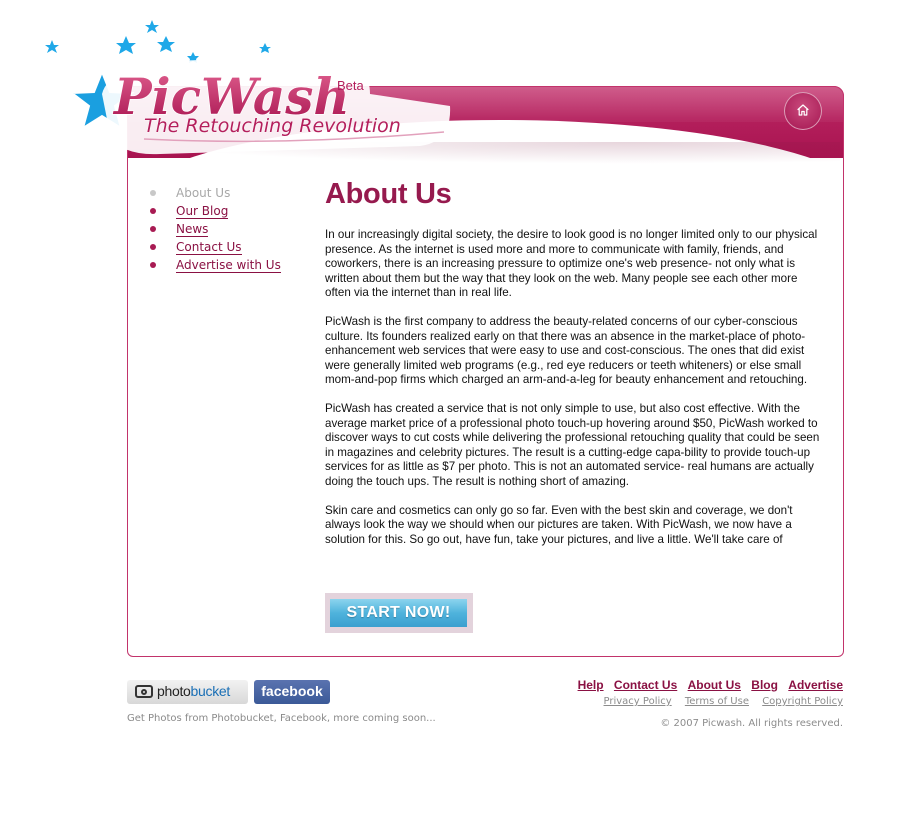 This screenshot has width=921, height=825. Describe the element at coordinates (250, 89) in the screenshot. I see `picwash-logo: PicWash Beta The Retouching Revolution` at that location.